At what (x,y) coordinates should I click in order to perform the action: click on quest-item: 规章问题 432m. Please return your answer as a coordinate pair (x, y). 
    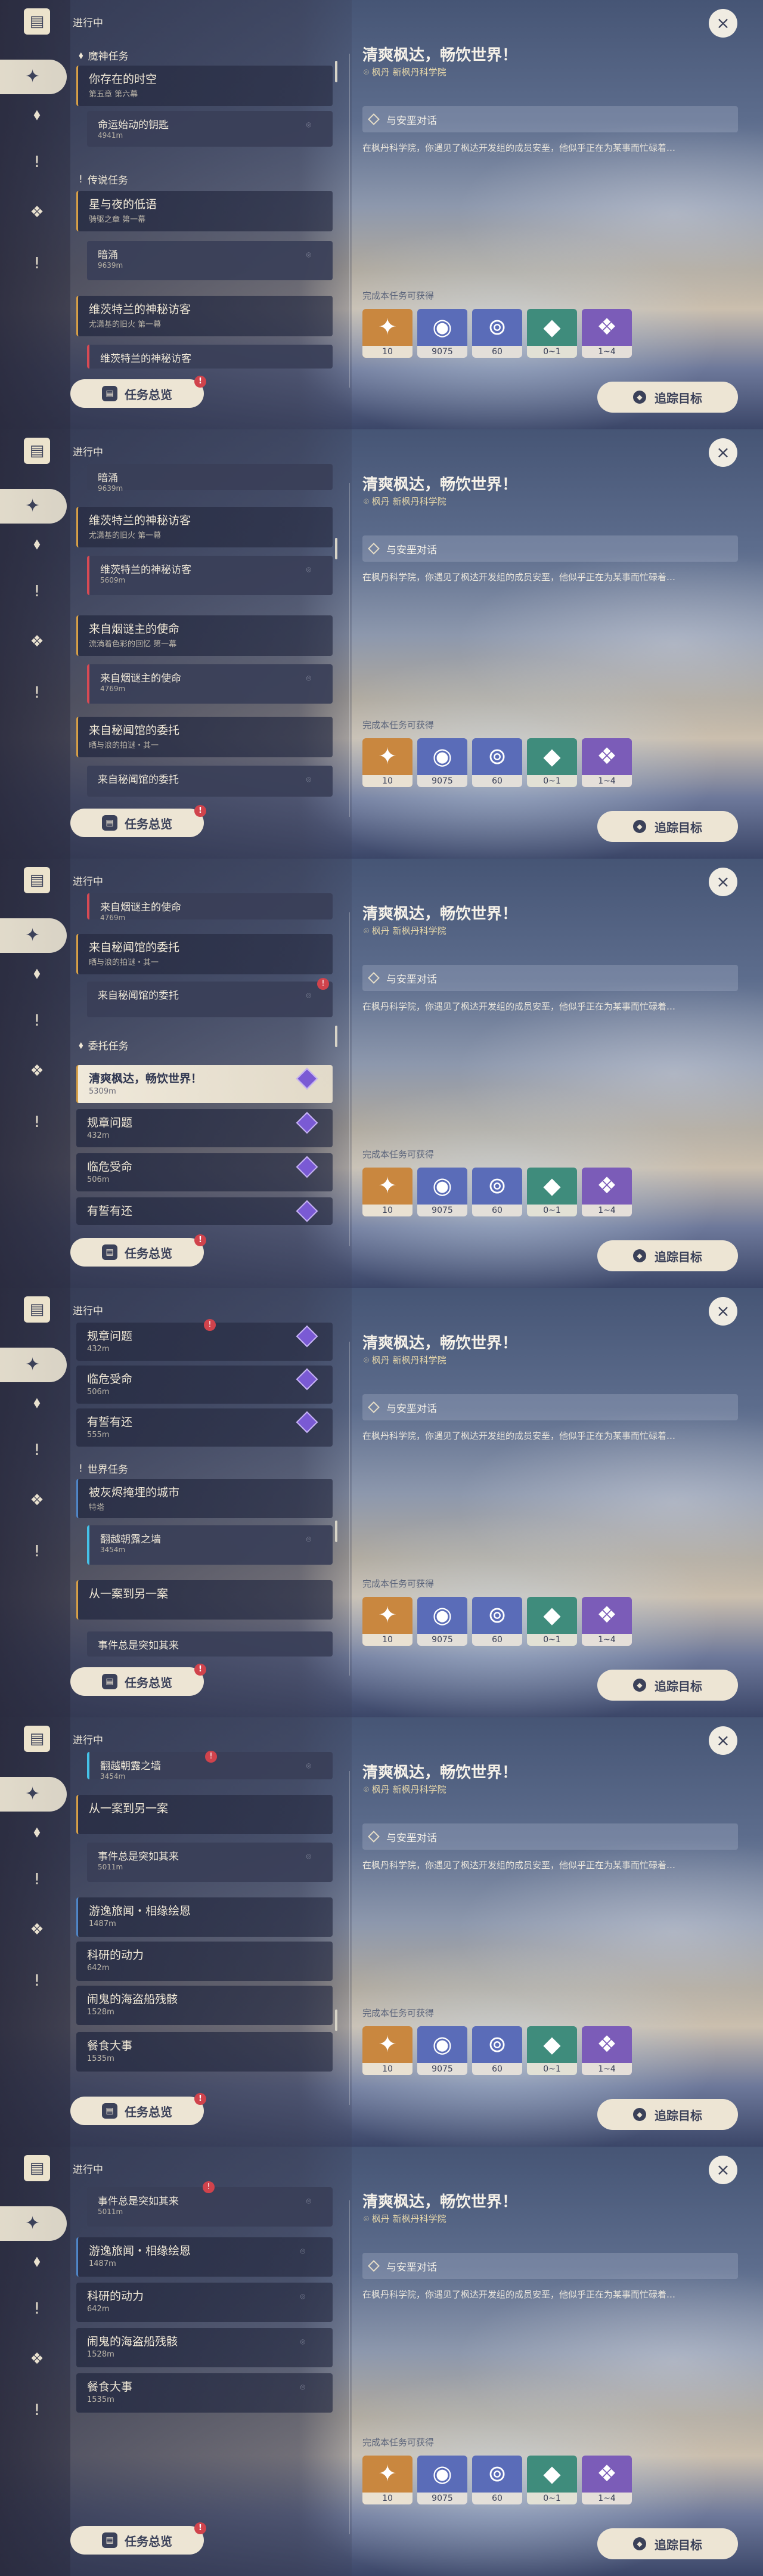
    Looking at the image, I should click on (204, 1128).